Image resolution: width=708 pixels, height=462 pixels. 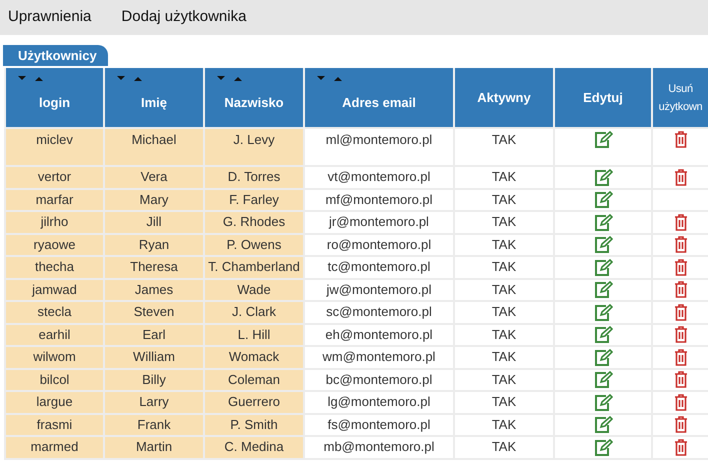 I want to click on email-cell: lg@montemoro.pl, so click(x=379, y=402).